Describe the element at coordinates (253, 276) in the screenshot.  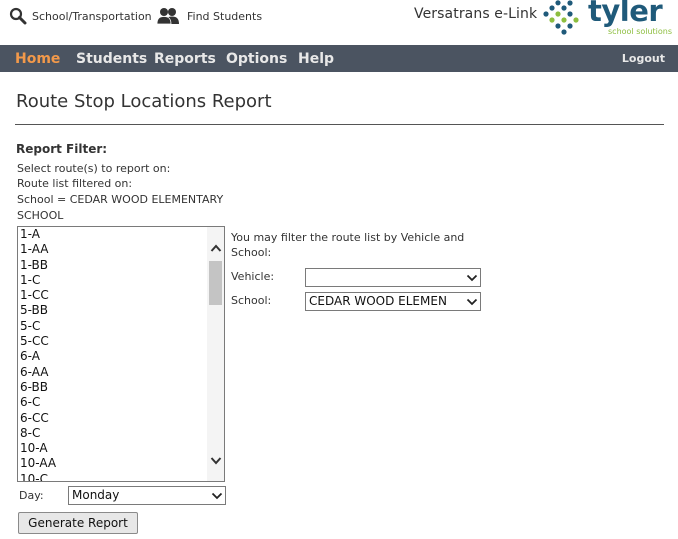
I see `vehicle-label: Vehicle:` at that location.